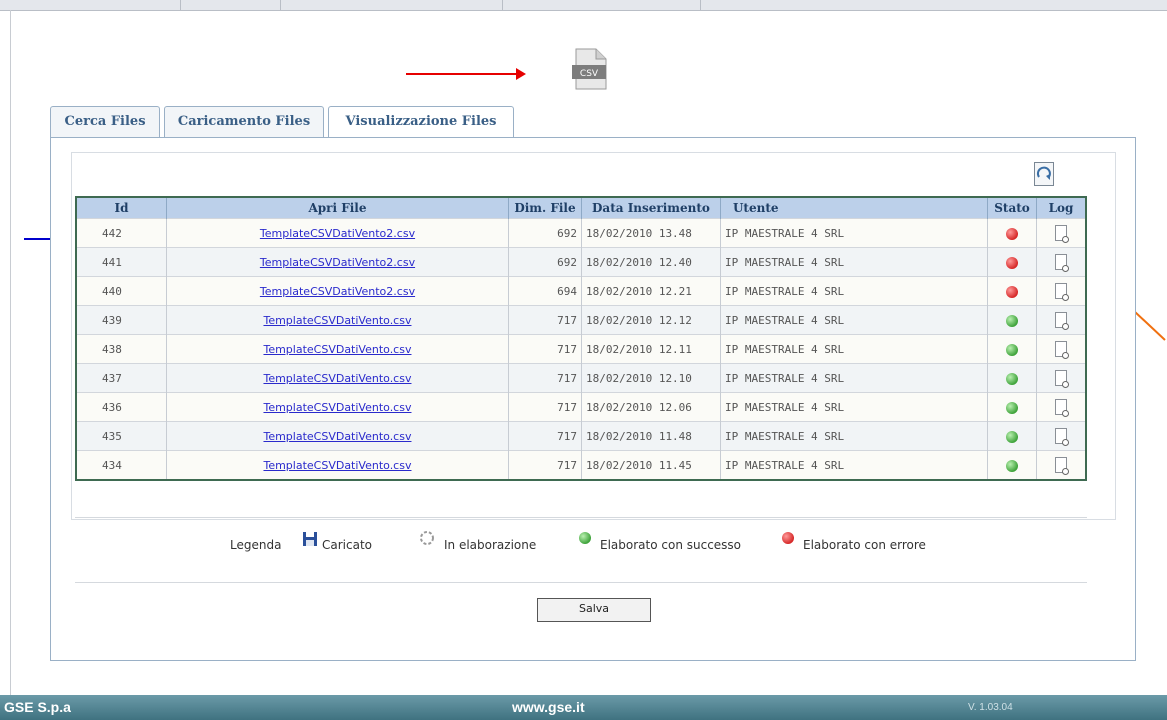 The height and width of the screenshot is (720, 1167). I want to click on cell-date: 18/02/2010 12.40, so click(651, 262).